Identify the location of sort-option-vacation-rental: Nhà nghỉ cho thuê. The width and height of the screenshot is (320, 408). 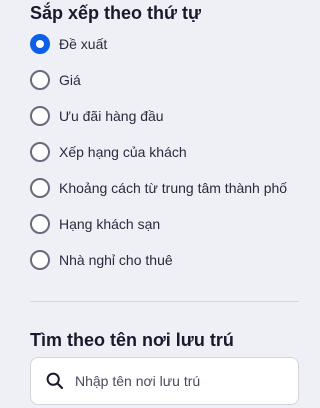
(172, 260).